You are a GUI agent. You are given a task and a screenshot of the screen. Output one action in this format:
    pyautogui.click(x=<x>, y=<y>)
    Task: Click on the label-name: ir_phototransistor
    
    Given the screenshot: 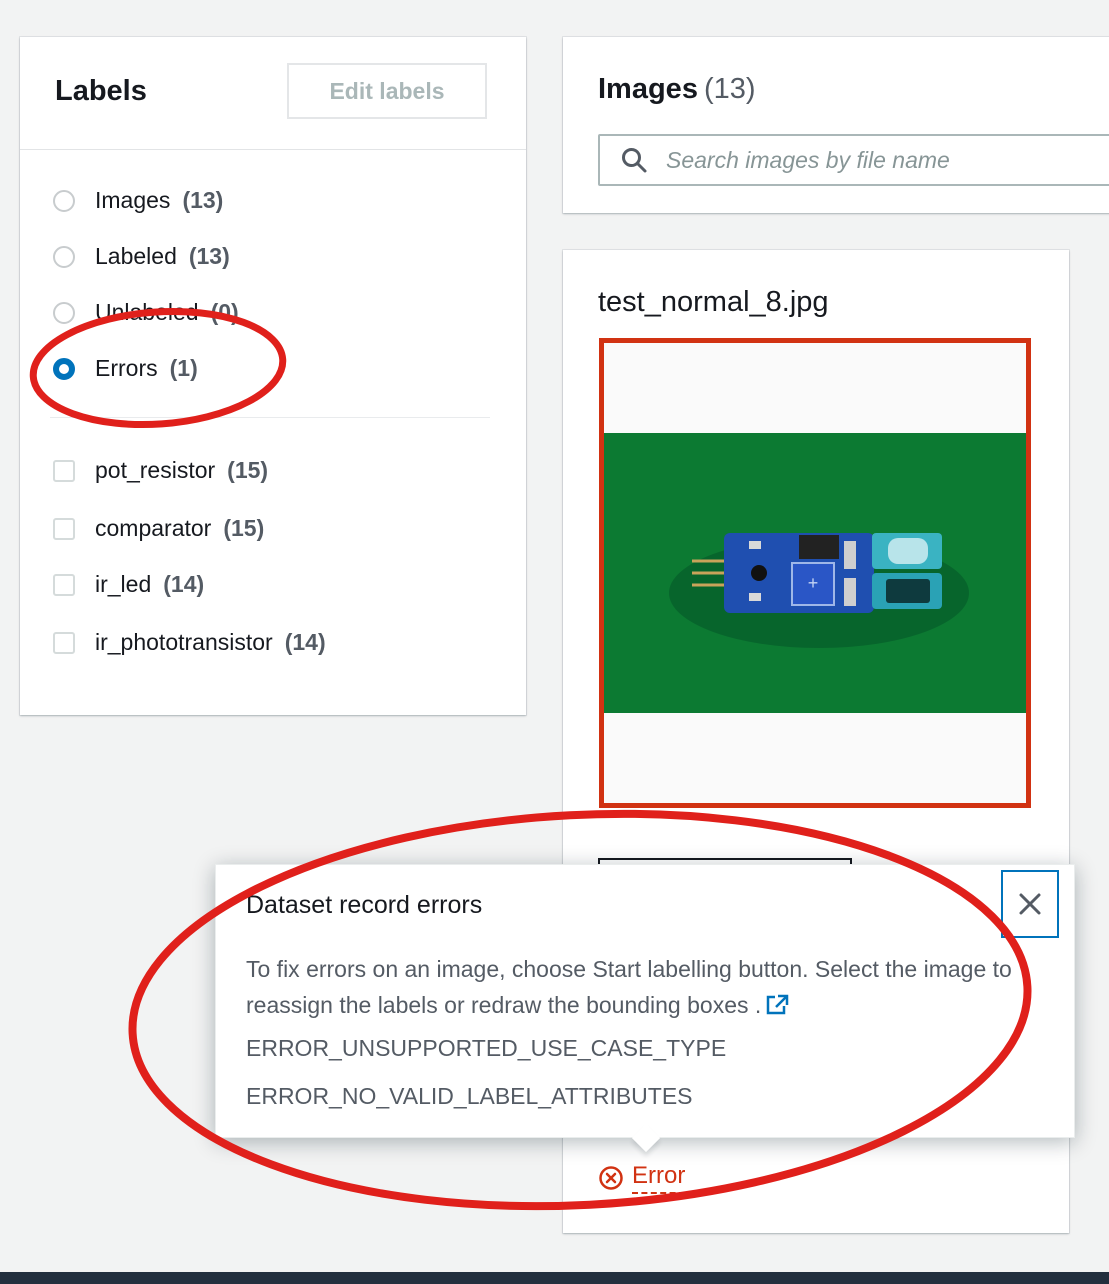 What is the action you would take?
    pyautogui.click(x=184, y=642)
    